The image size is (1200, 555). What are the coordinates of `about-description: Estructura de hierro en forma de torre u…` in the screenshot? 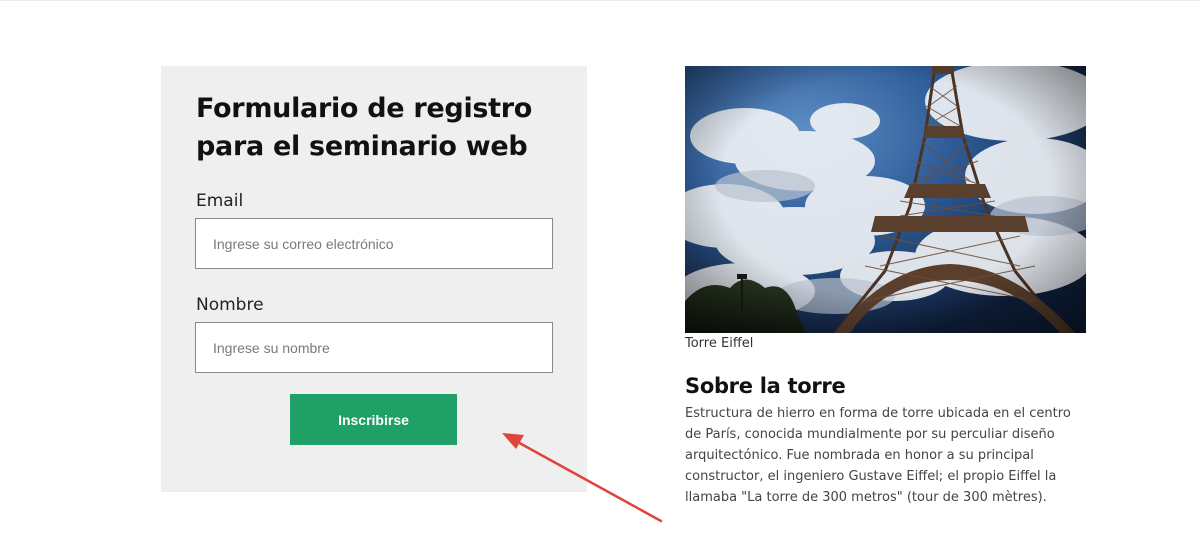 It's located at (878, 455).